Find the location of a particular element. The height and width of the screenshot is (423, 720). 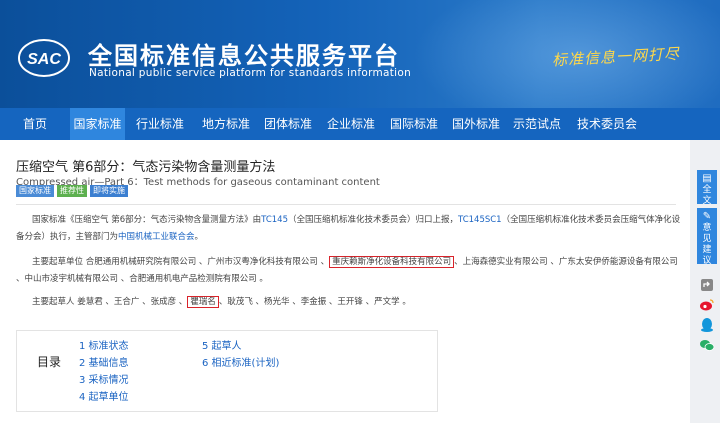

tc145-link: TC145 is located at coordinates (274, 220).